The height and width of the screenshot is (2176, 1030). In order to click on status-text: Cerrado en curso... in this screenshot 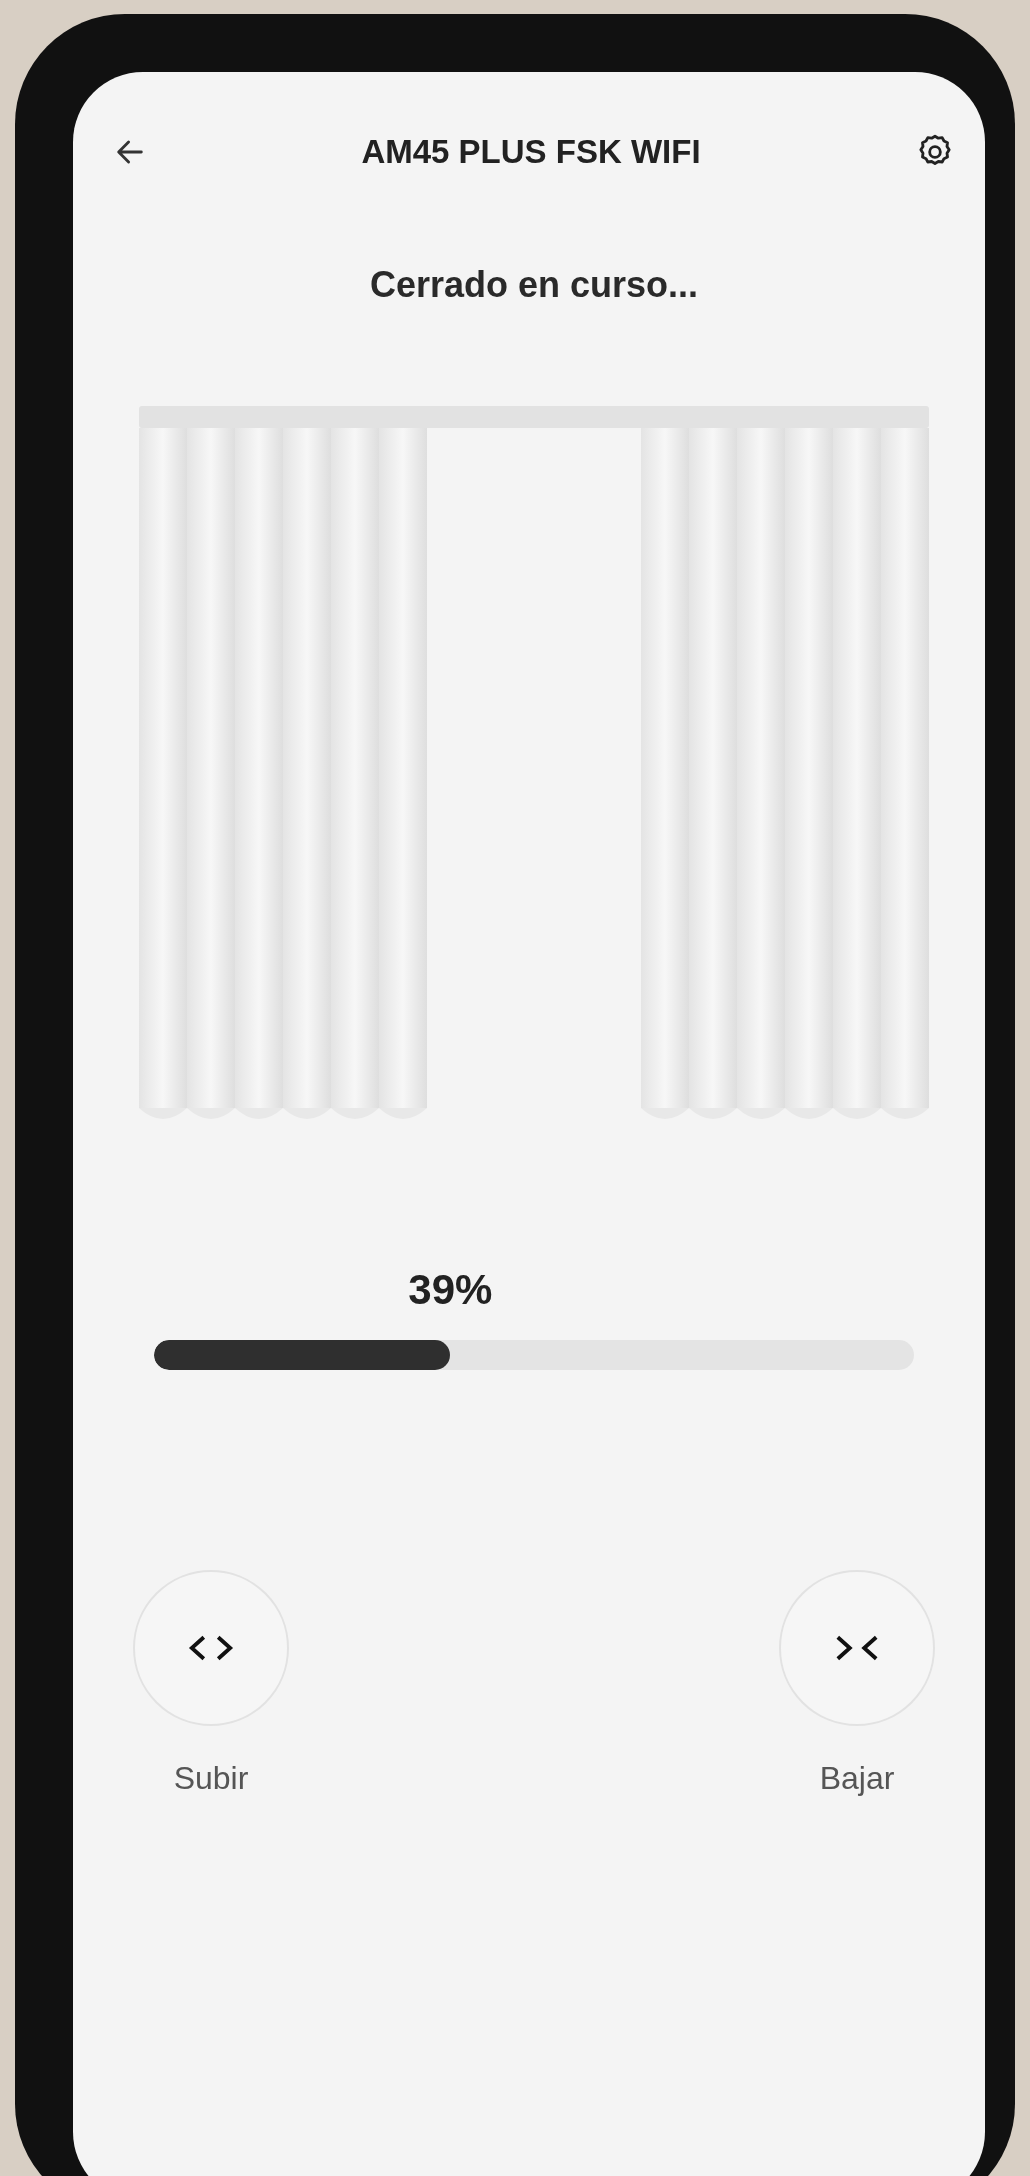, I will do `click(534, 285)`.